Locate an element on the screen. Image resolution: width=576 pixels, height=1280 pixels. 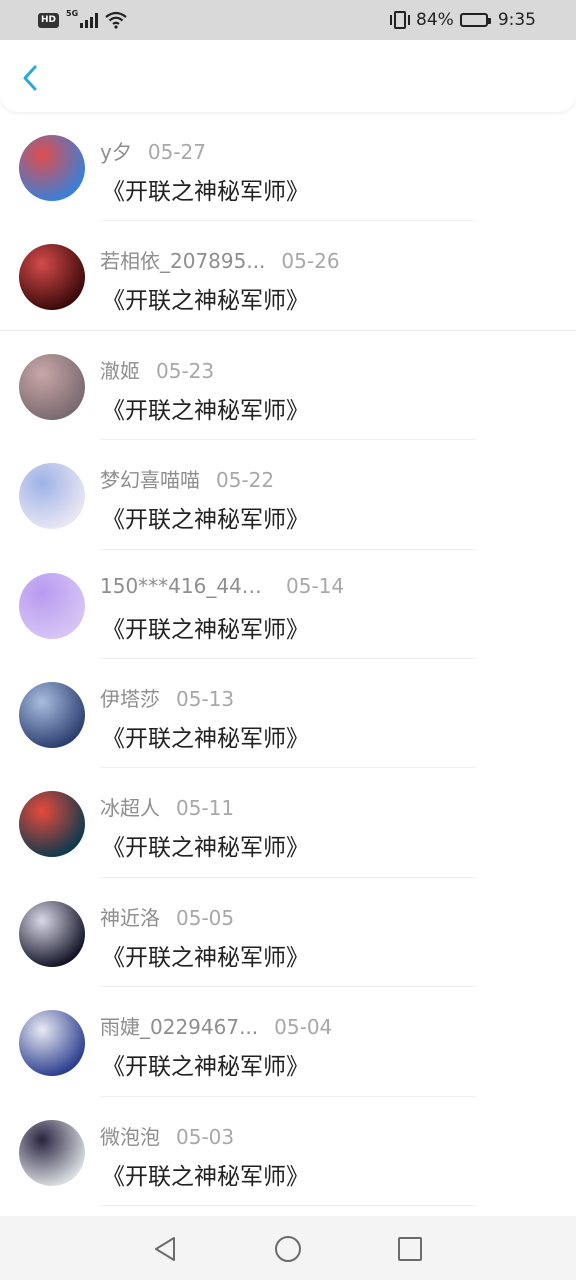
list-item: 150***416_447... 05-14 《开联之神秘军师》 is located at coordinates (288, 604).